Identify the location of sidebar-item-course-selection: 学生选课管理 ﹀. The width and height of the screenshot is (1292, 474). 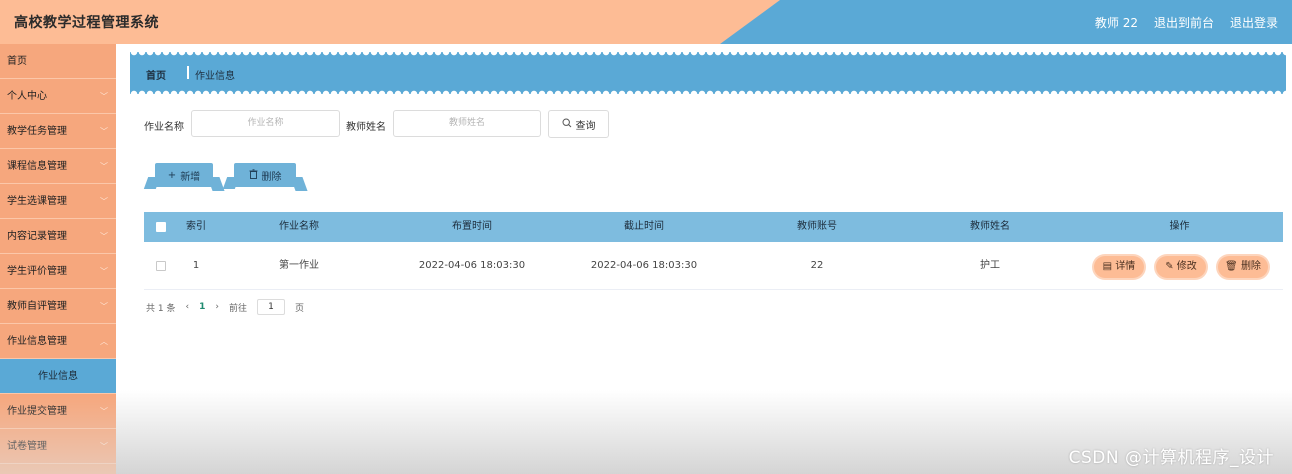
(58, 201).